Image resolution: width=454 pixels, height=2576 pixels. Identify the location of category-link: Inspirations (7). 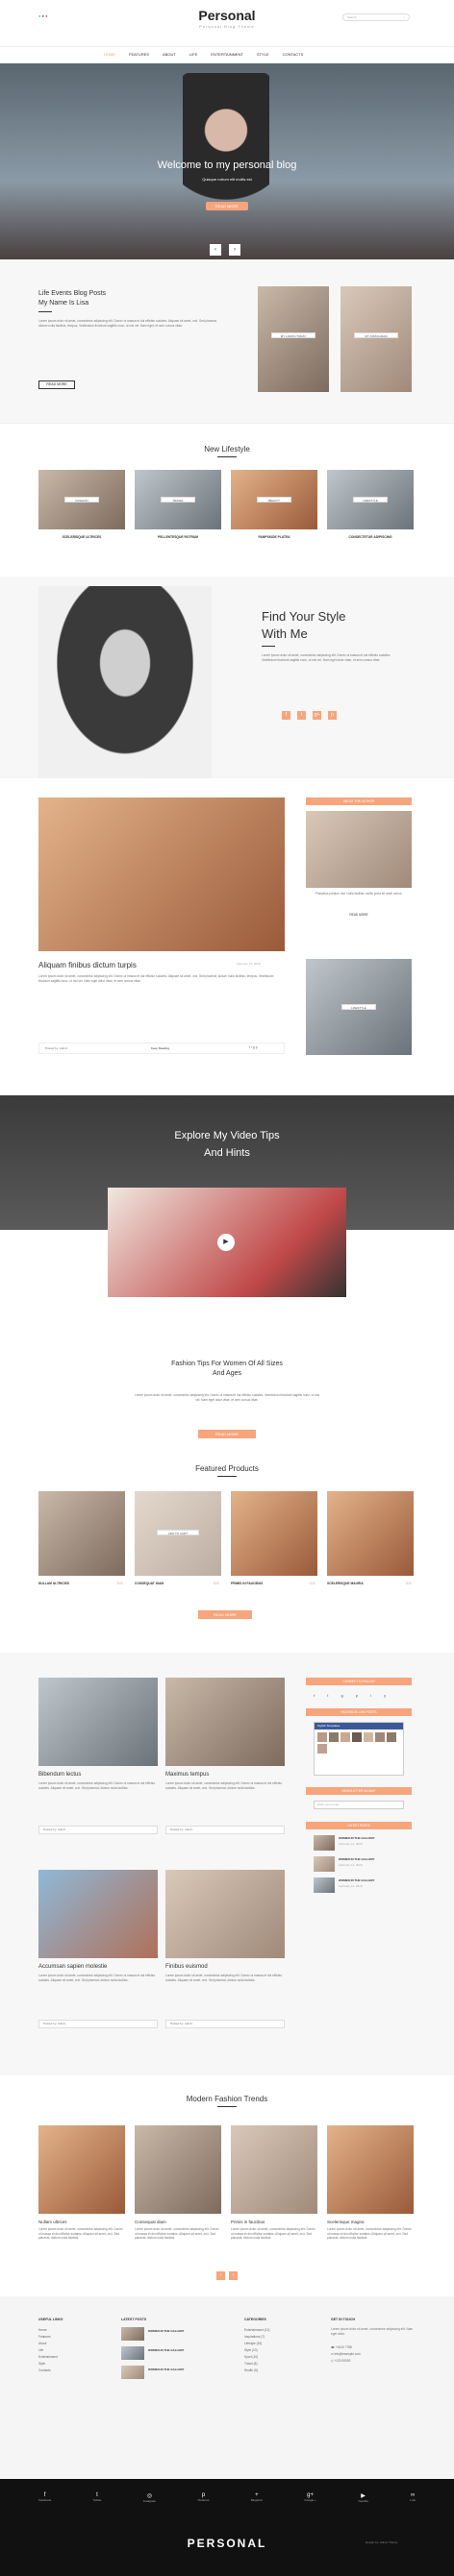
(256, 2337).